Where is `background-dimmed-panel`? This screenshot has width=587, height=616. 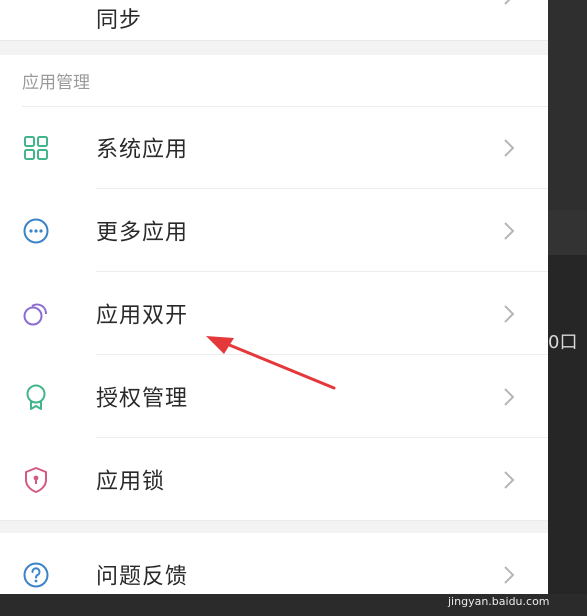 background-dimmed-panel is located at coordinates (567, 297).